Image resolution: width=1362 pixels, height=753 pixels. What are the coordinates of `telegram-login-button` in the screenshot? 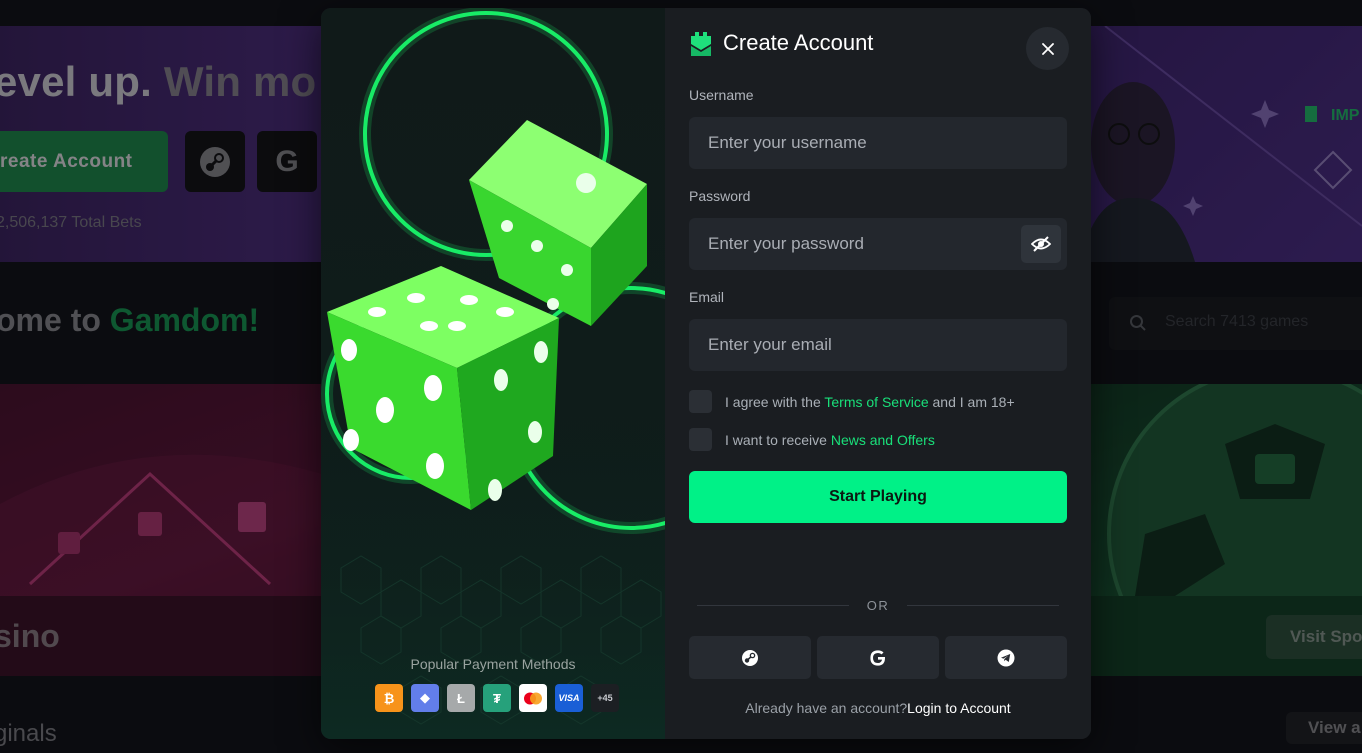 It's located at (1006, 657).